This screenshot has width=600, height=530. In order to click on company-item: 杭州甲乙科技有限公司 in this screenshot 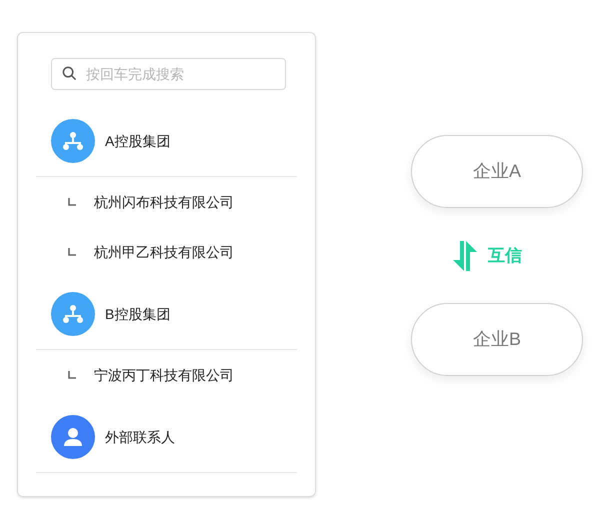, I will do `click(166, 252)`.